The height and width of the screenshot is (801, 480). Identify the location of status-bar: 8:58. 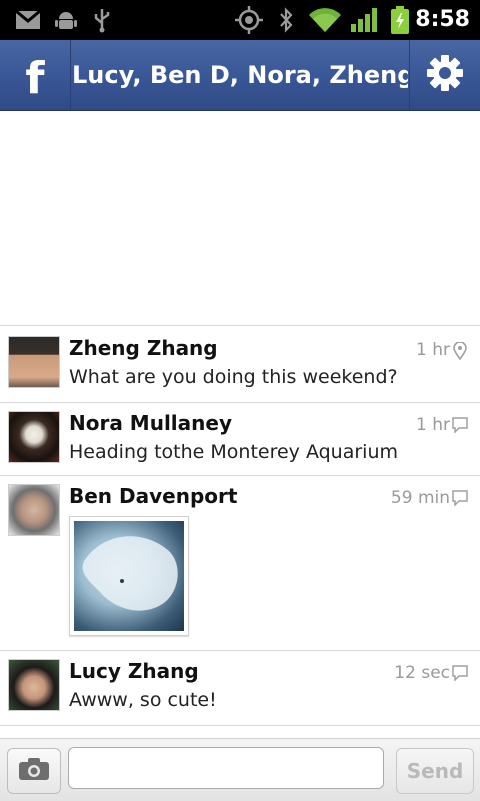
(240, 20).